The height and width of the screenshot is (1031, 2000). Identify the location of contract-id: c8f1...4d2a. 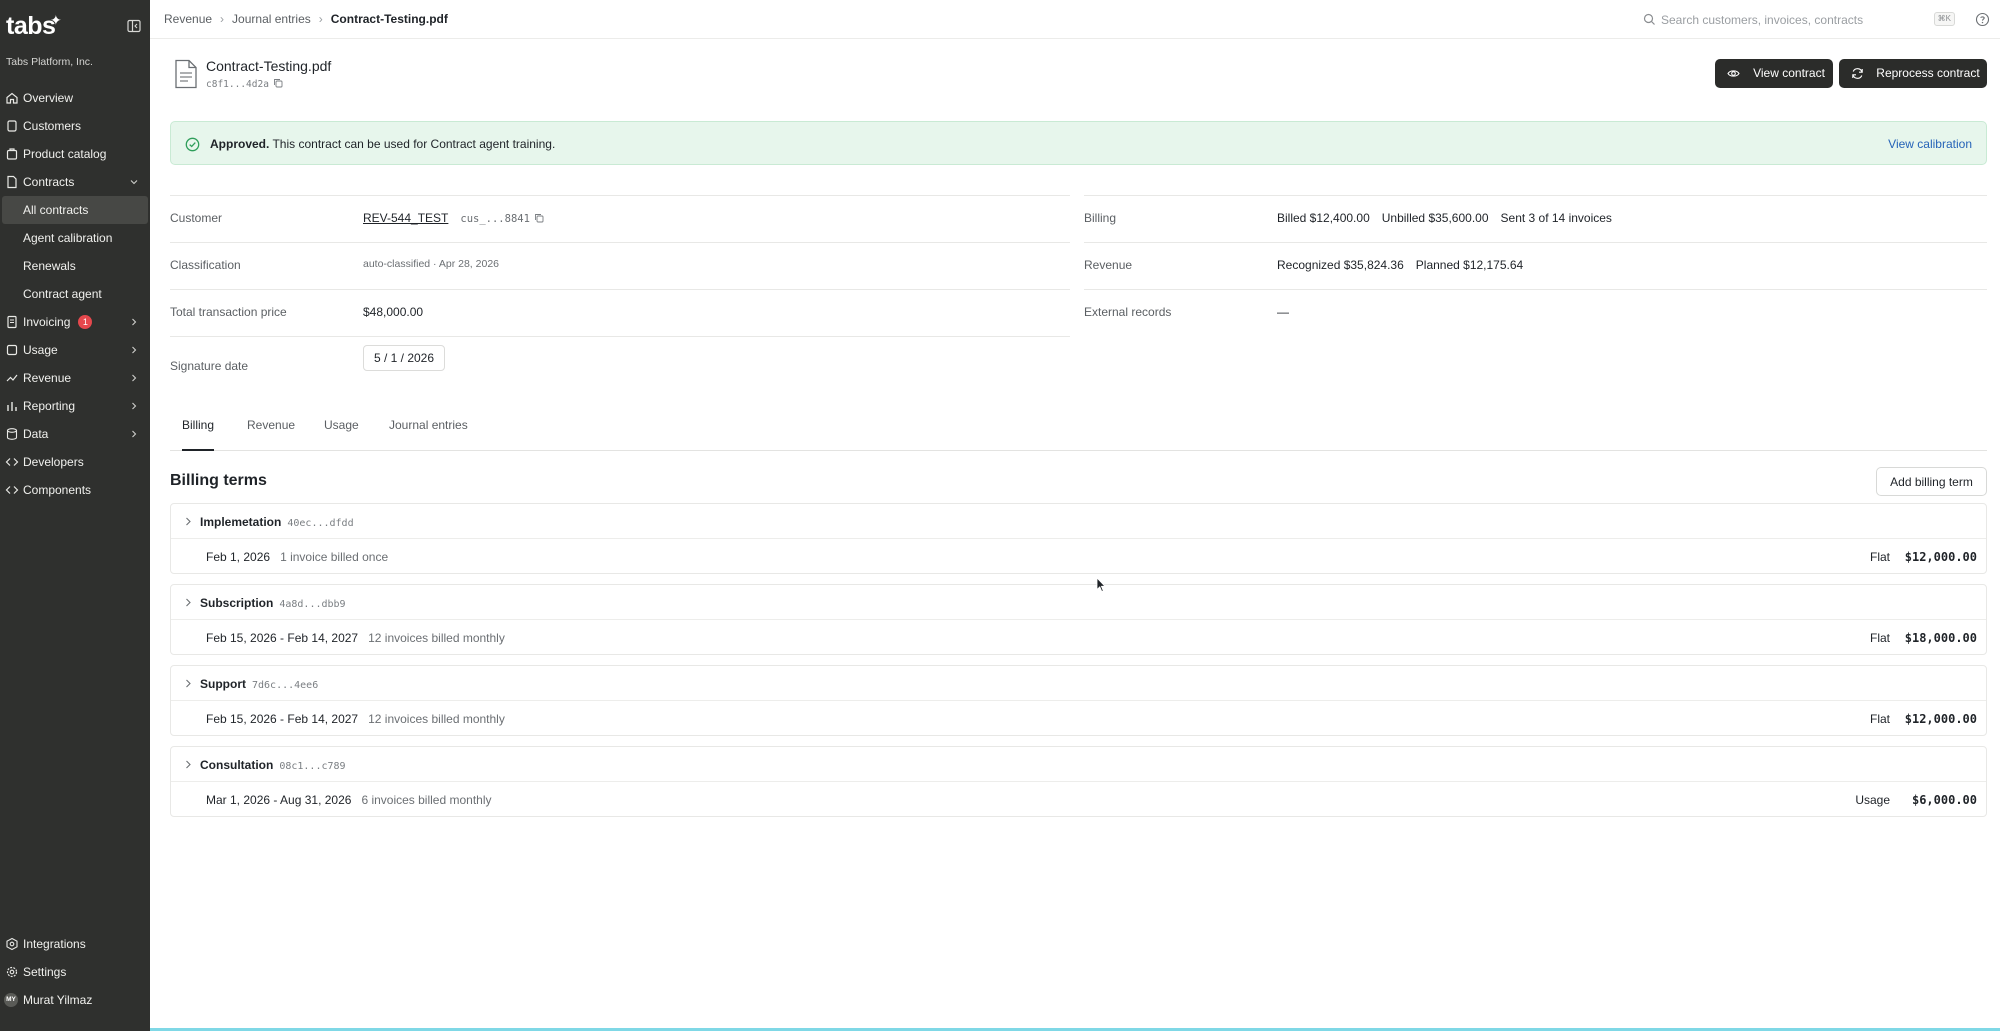
(244, 84).